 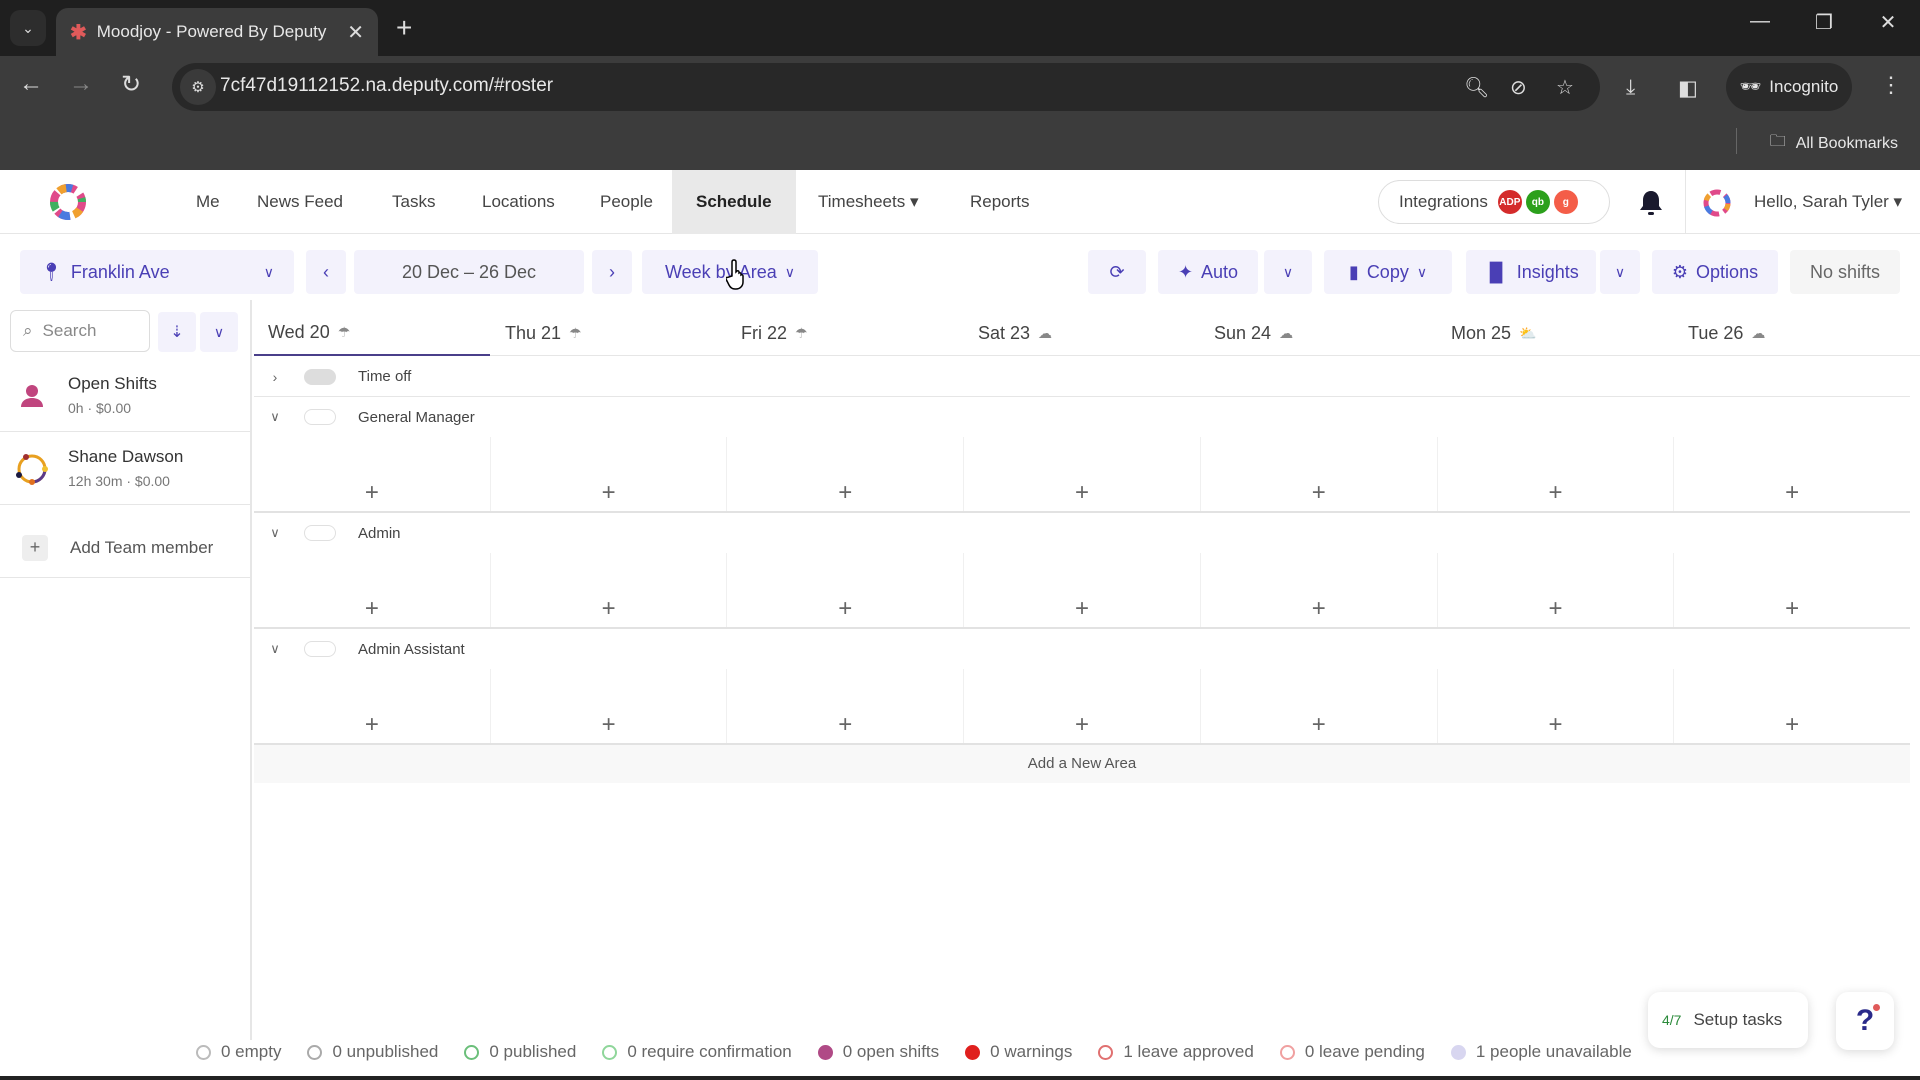 I want to click on cloud-icon: ☁, so click(x=1758, y=332).